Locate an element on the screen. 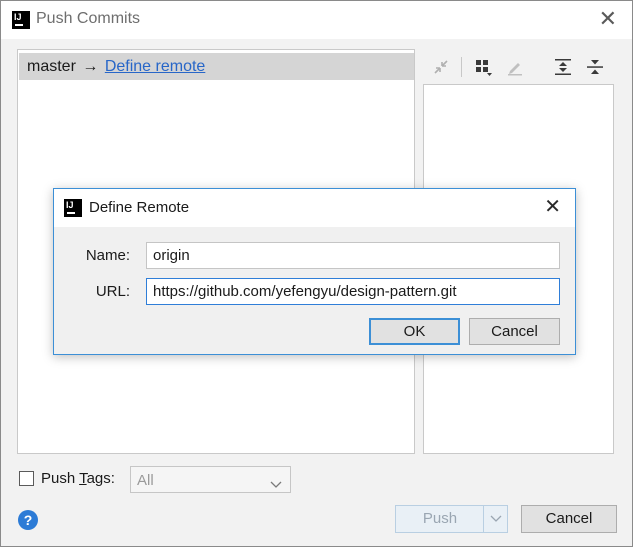 The image size is (633, 547). edit-icon is located at coordinates (515, 67).